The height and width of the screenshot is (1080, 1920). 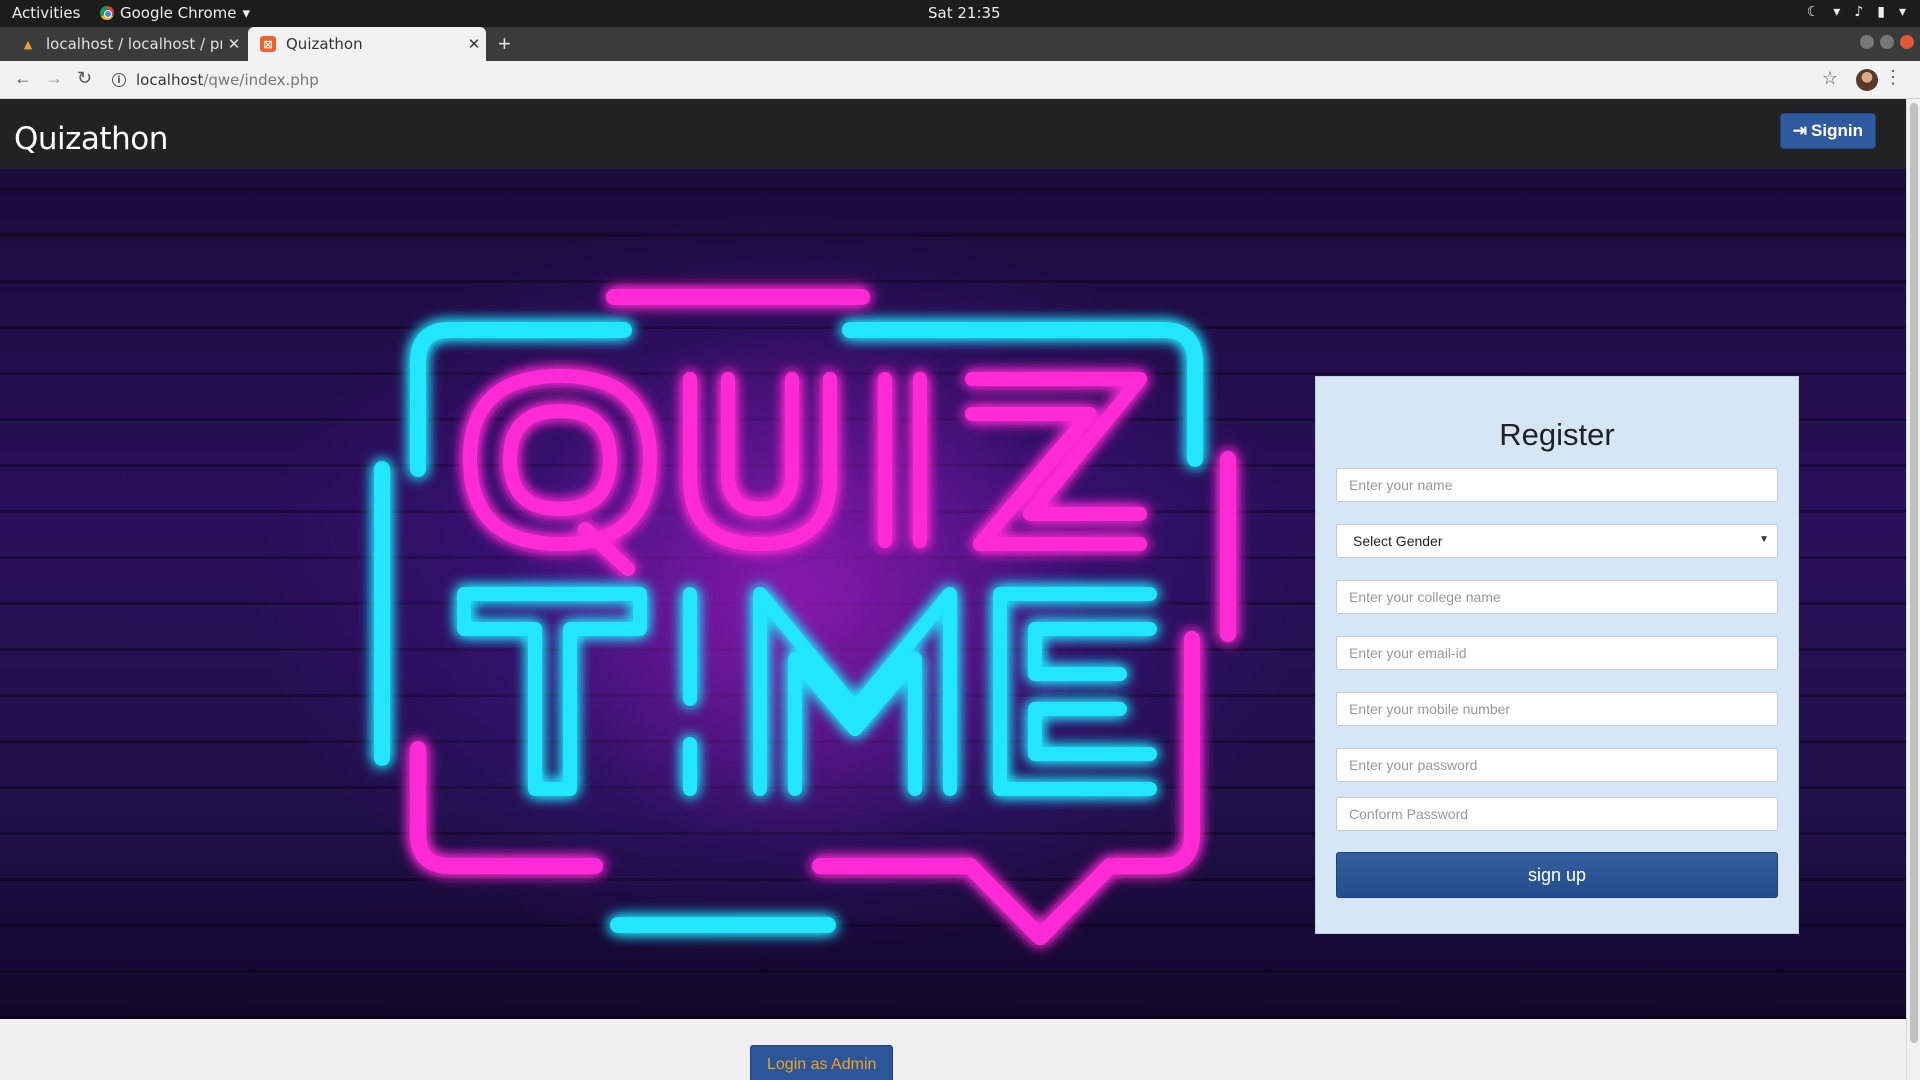 What do you see at coordinates (367, 44) in the screenshot?
I see `tab-quizathon: ⊠ Quizathon ✕` at bounding box center [367, 44].